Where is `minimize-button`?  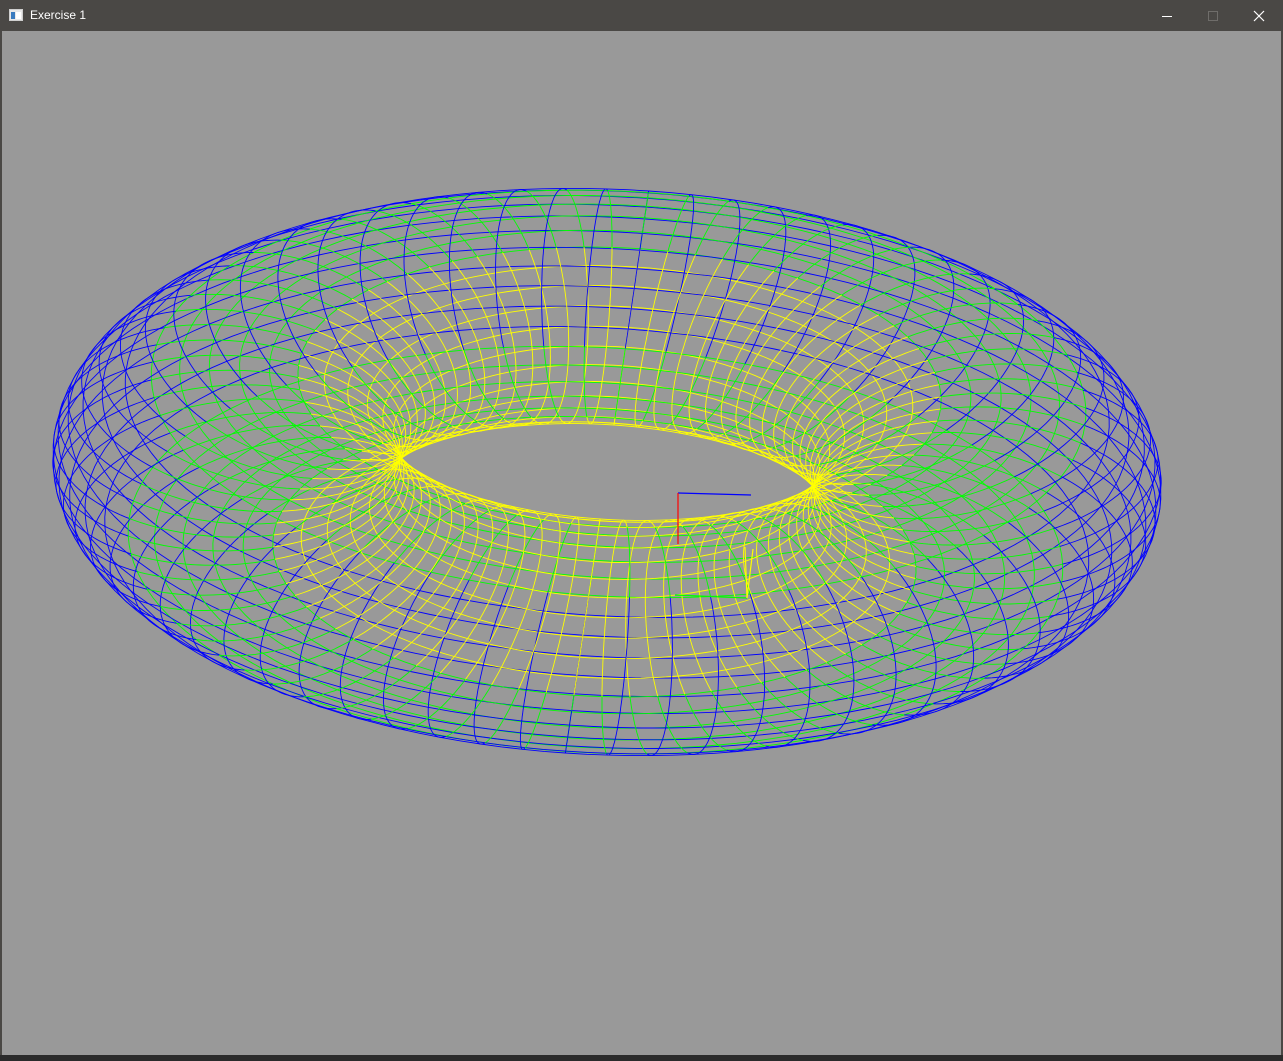 minimize-button is located at coordinates (1167, 15).